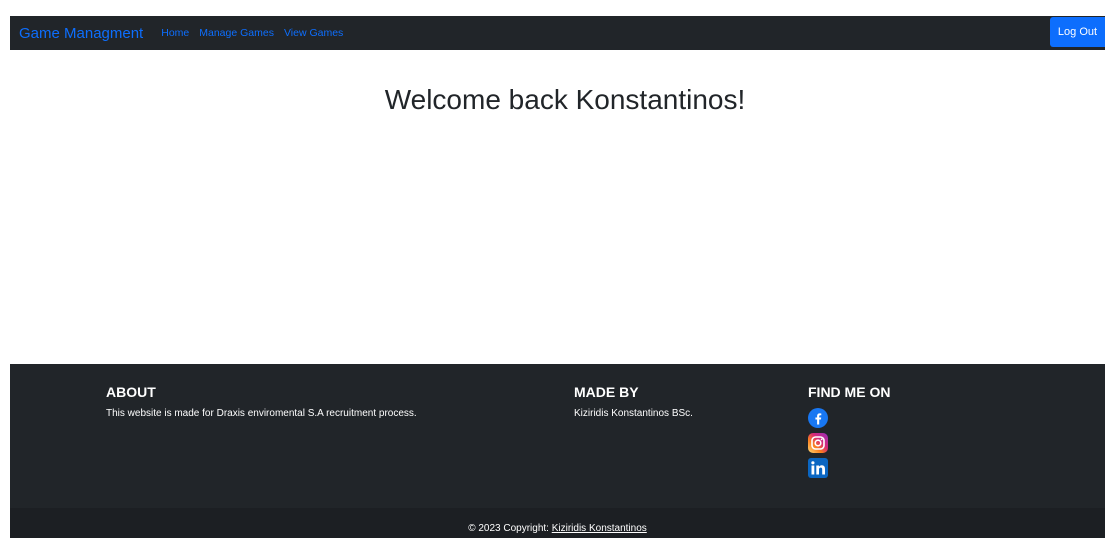 This screenshot has height=538, width=1105. What do you see at coordinates (131, 392) in the screenshot?
I see `about-heading: ABOUT` at bounding box center [131, 392].